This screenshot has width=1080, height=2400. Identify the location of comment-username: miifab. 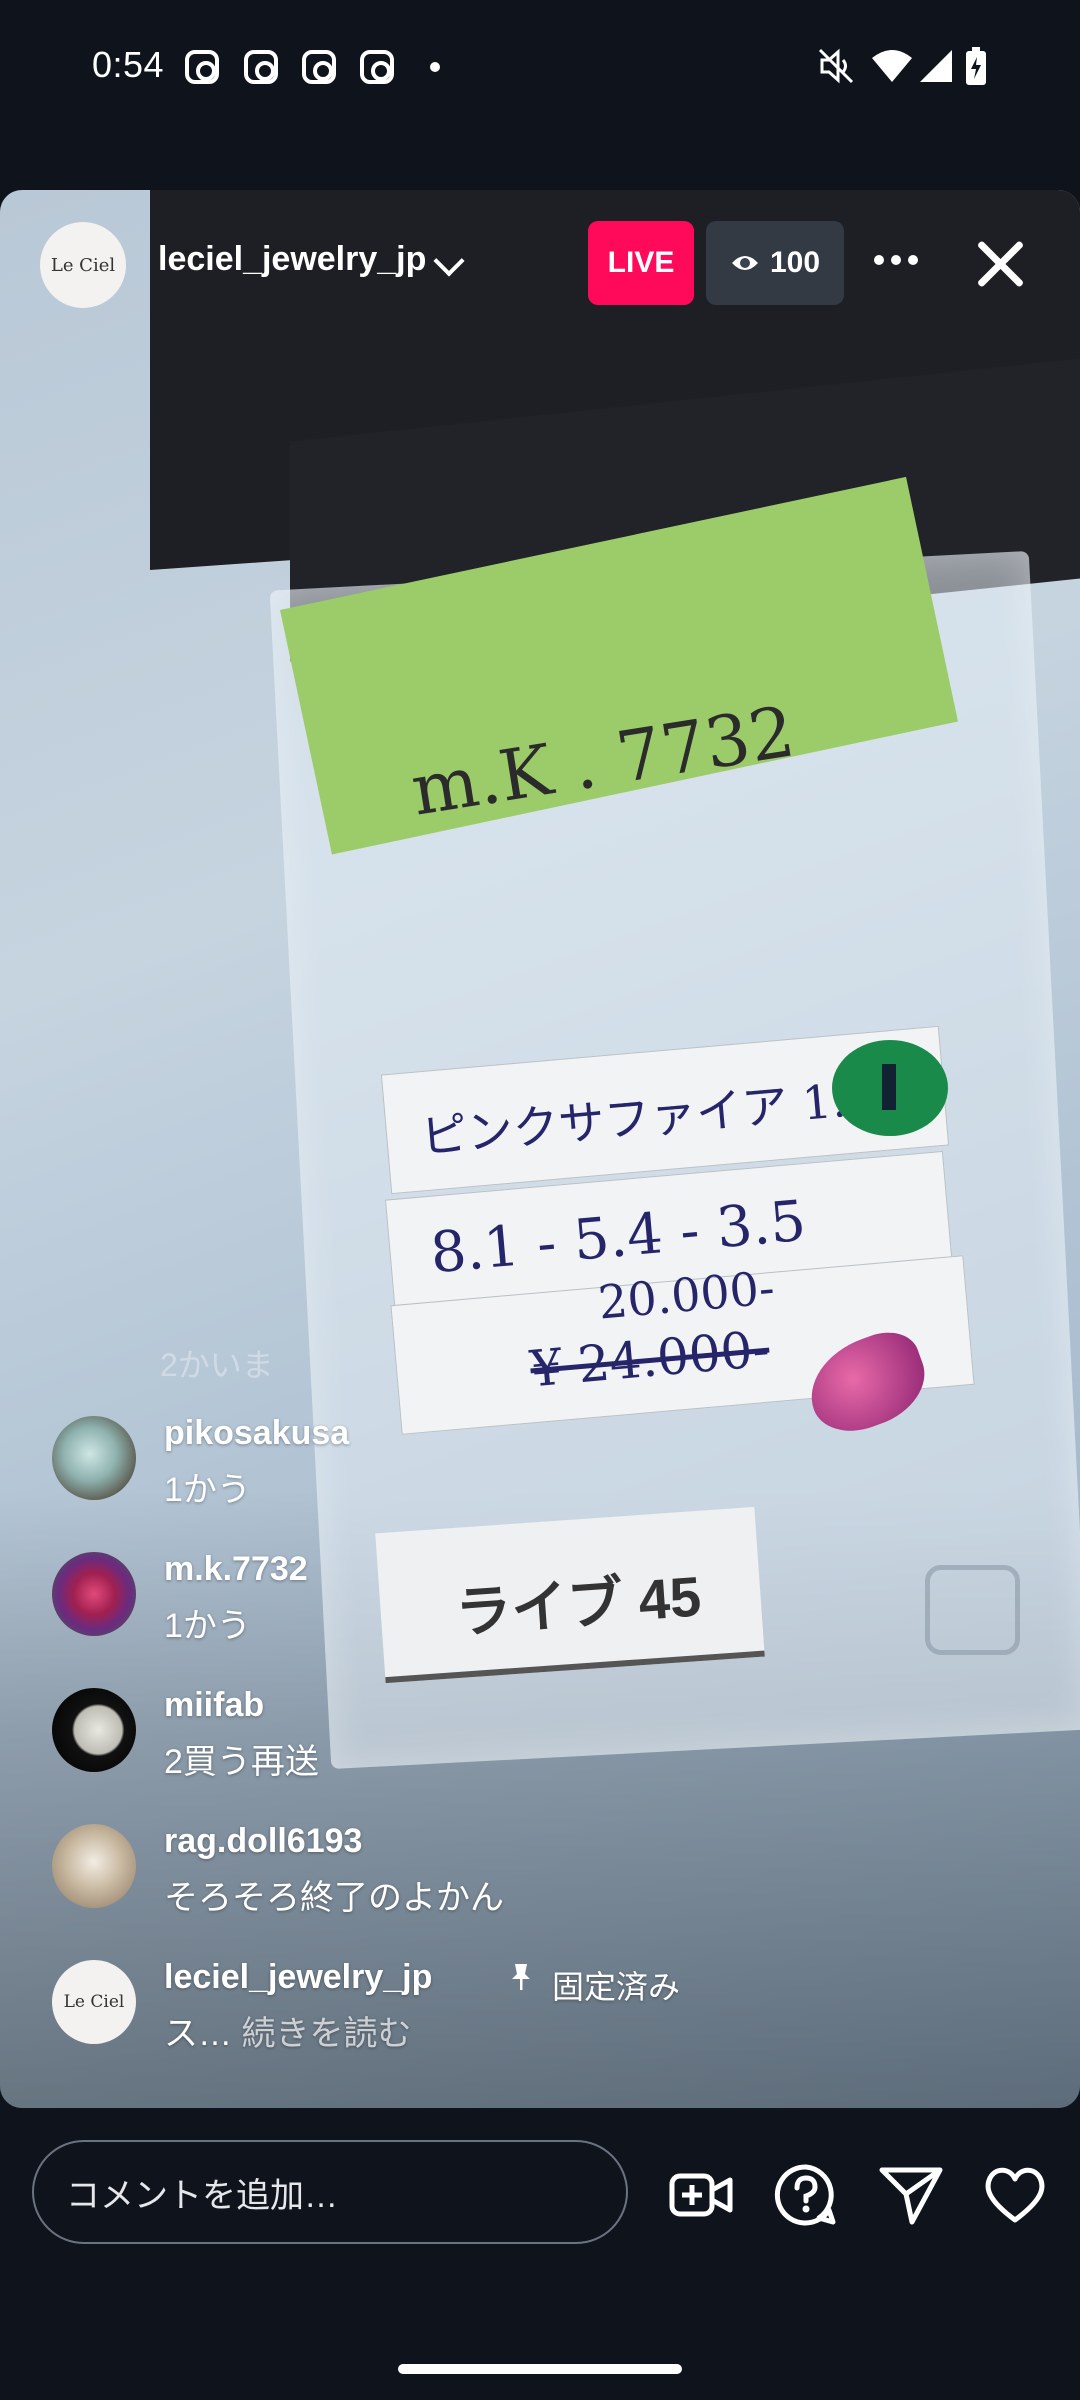
(214, 1705).